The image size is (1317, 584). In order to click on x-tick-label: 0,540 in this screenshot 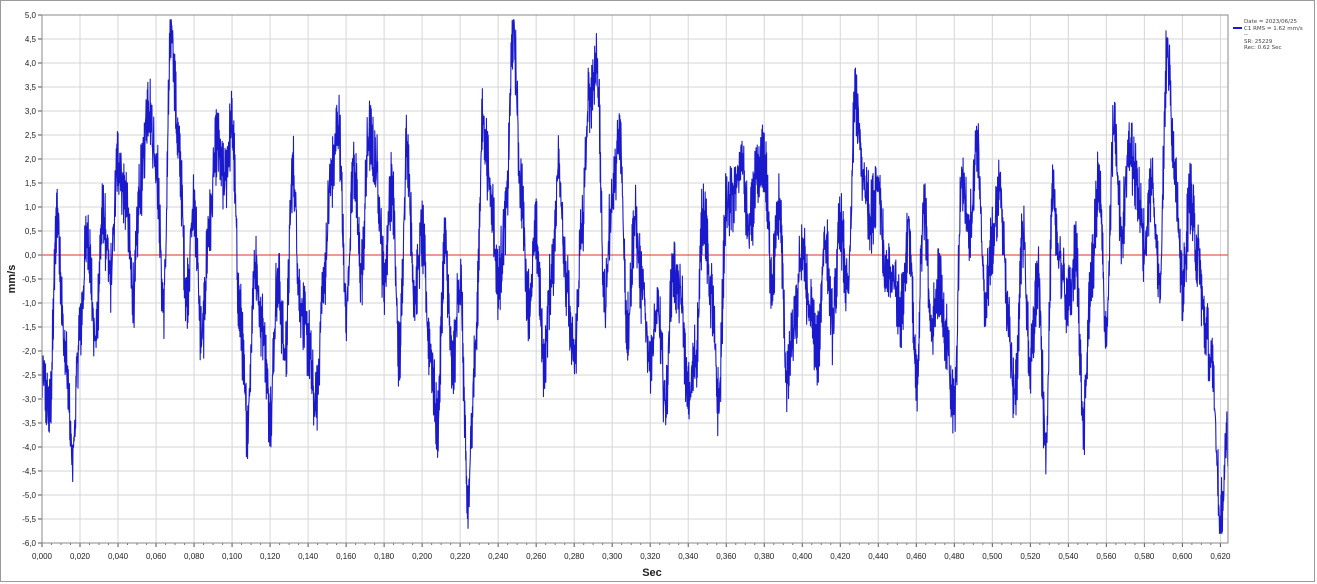, I will do `click(1068, 556)`.